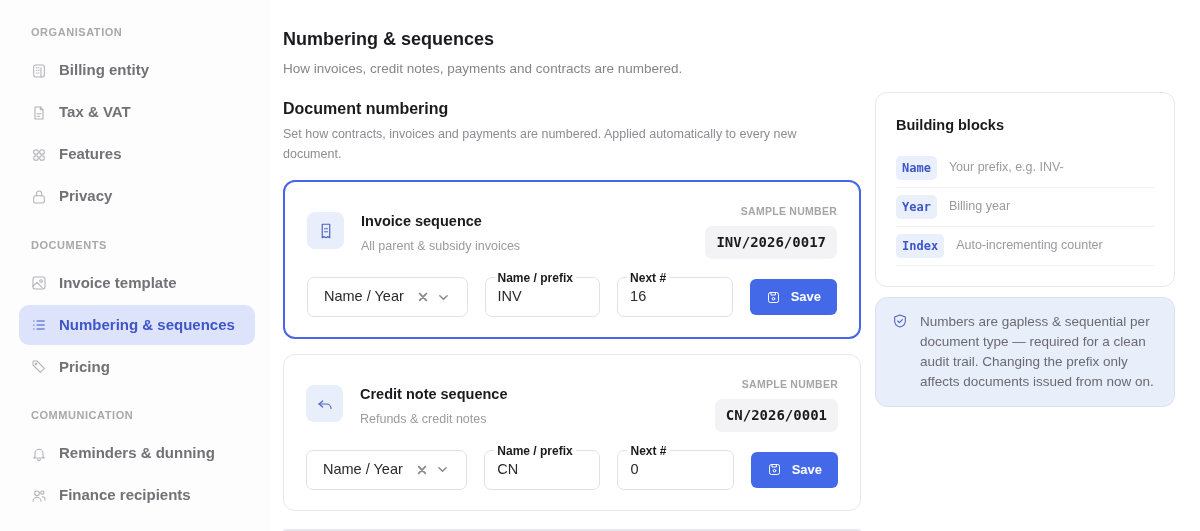 Image resolution: width=1200 pixels, height=531 pixels. What do you see at coordinates (916, 206) in the screenshot?
I see `token-tag: Year` at bounding box center [916, 206].